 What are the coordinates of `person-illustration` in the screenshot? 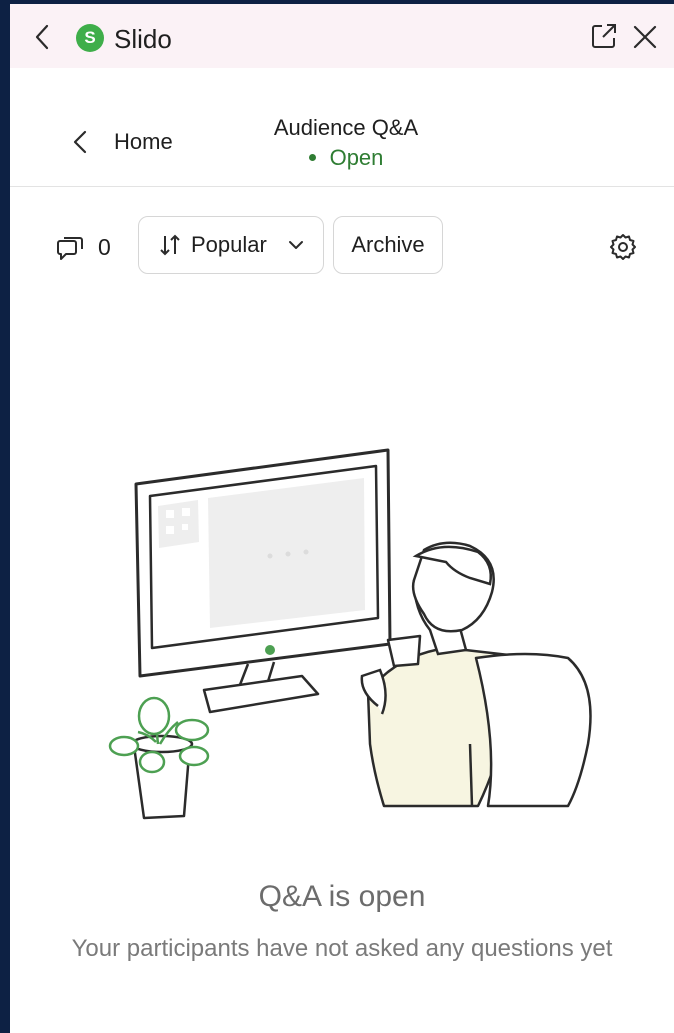 It's located at (476, 674).